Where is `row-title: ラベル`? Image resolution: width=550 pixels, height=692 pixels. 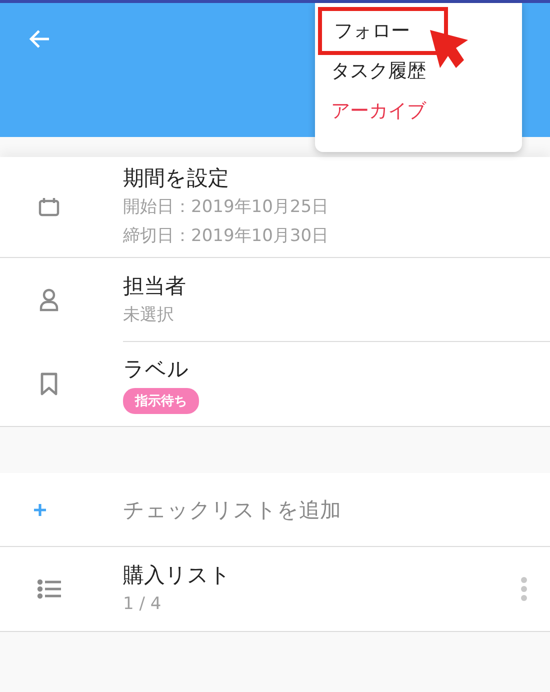
row-title: ラベル is located at coordinates (336, 369).